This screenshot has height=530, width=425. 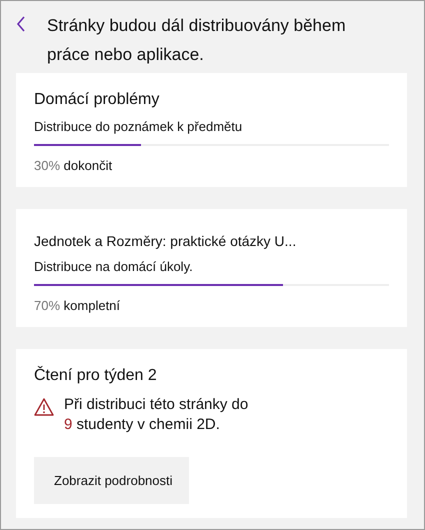 What do you see at coordinates (156, 415) in the screenshot?
I see `warning-message: Při distribuci této stránky do 9 studenty v chemii 2D.` at bounding box center [156, 415].